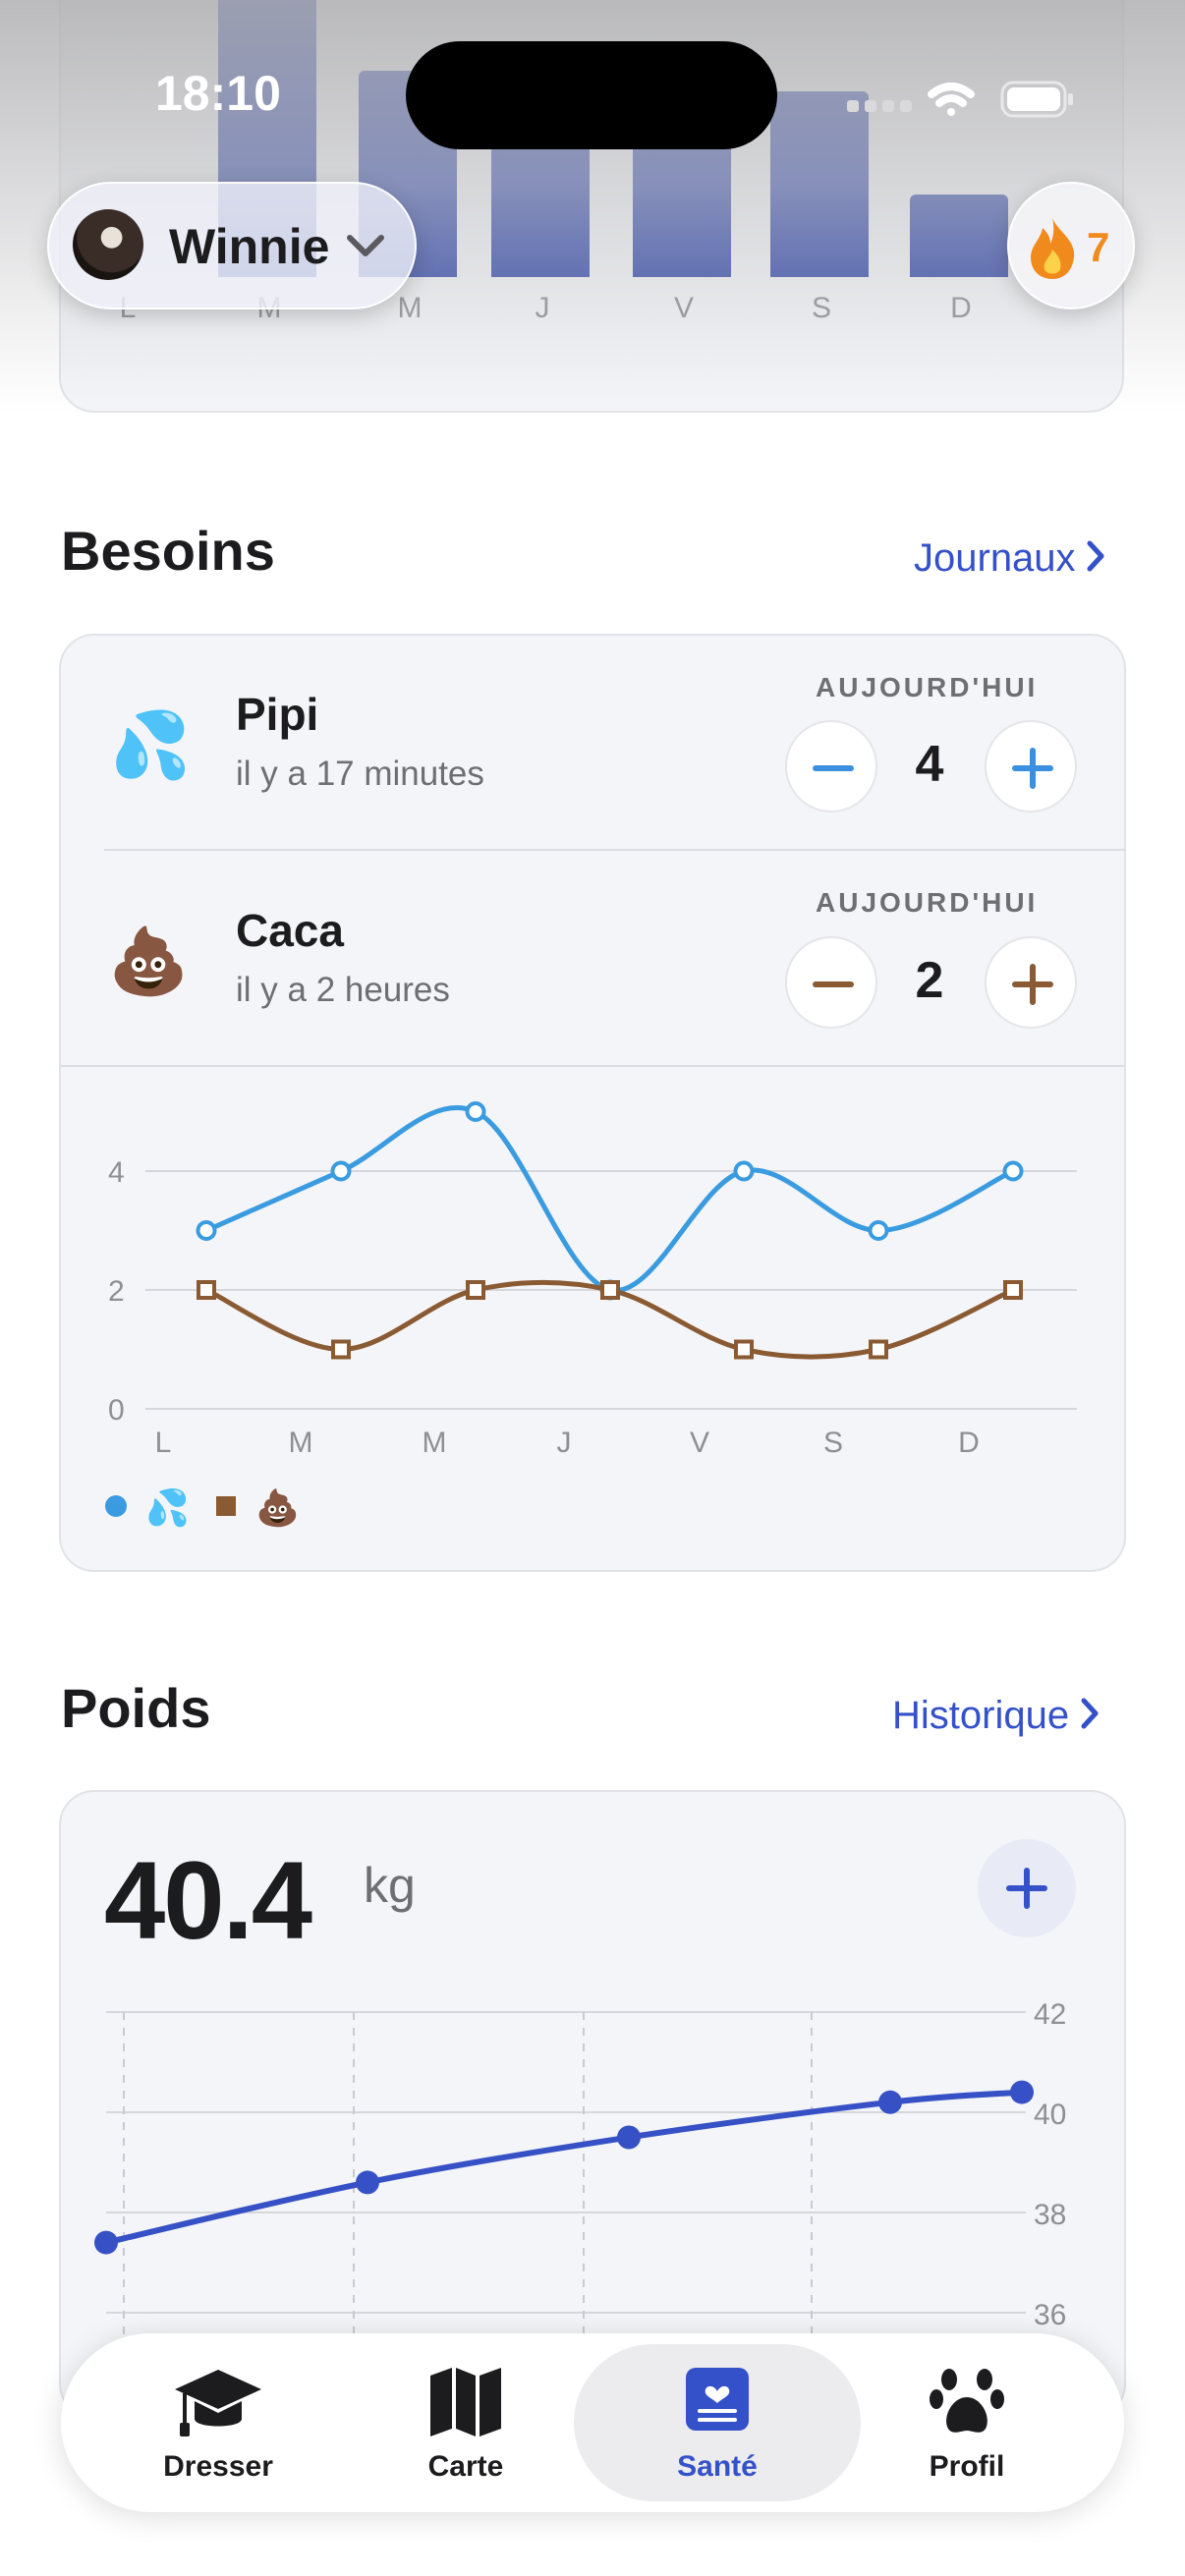 The height and width of the screenshot is (2576, 1185). Describe the element at coordinates (952, 99) in the screenshot. I see `wifi-icon` at that location.